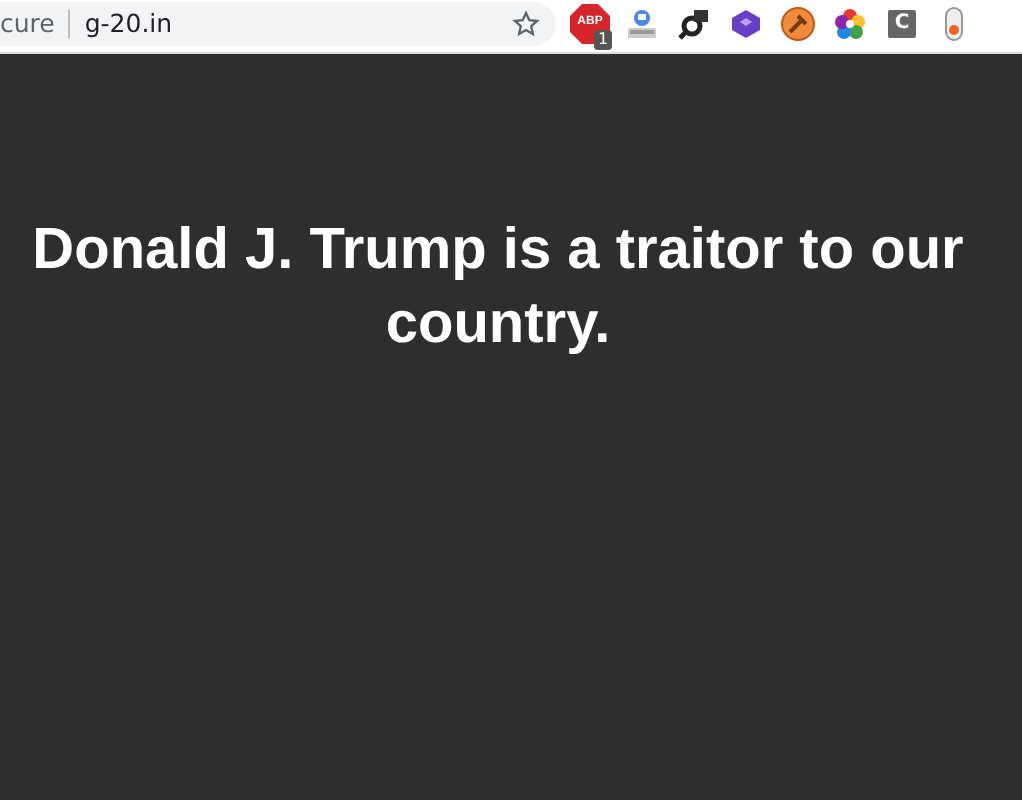 The width and height of the screenshot is (1022, 800). I want to click on count-badge: 1, so click(603, 40).